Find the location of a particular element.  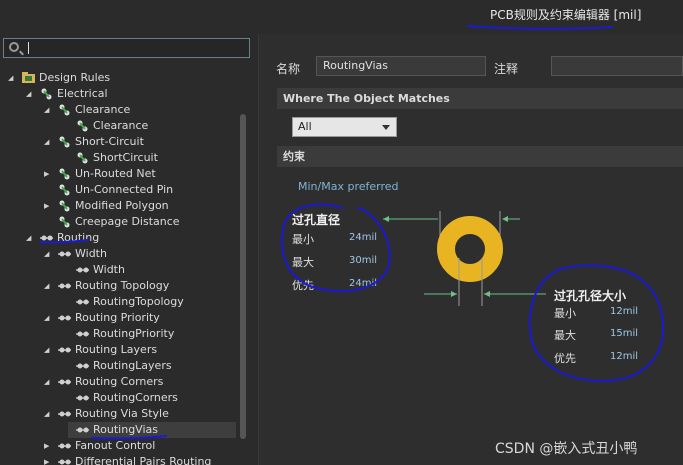

hole-circle-annotation is located at coordinates (596, 323).